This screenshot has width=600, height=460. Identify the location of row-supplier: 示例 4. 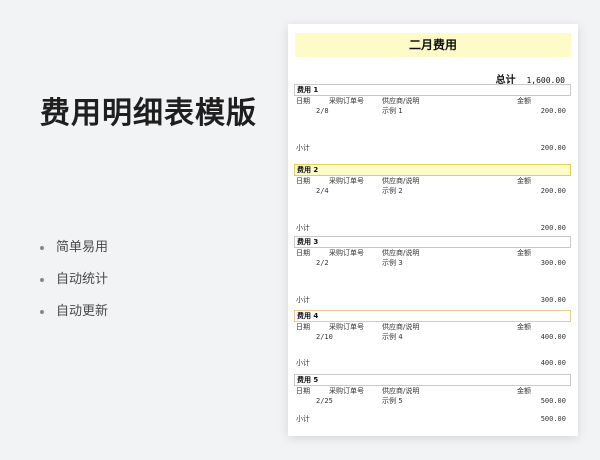
(392, 337).